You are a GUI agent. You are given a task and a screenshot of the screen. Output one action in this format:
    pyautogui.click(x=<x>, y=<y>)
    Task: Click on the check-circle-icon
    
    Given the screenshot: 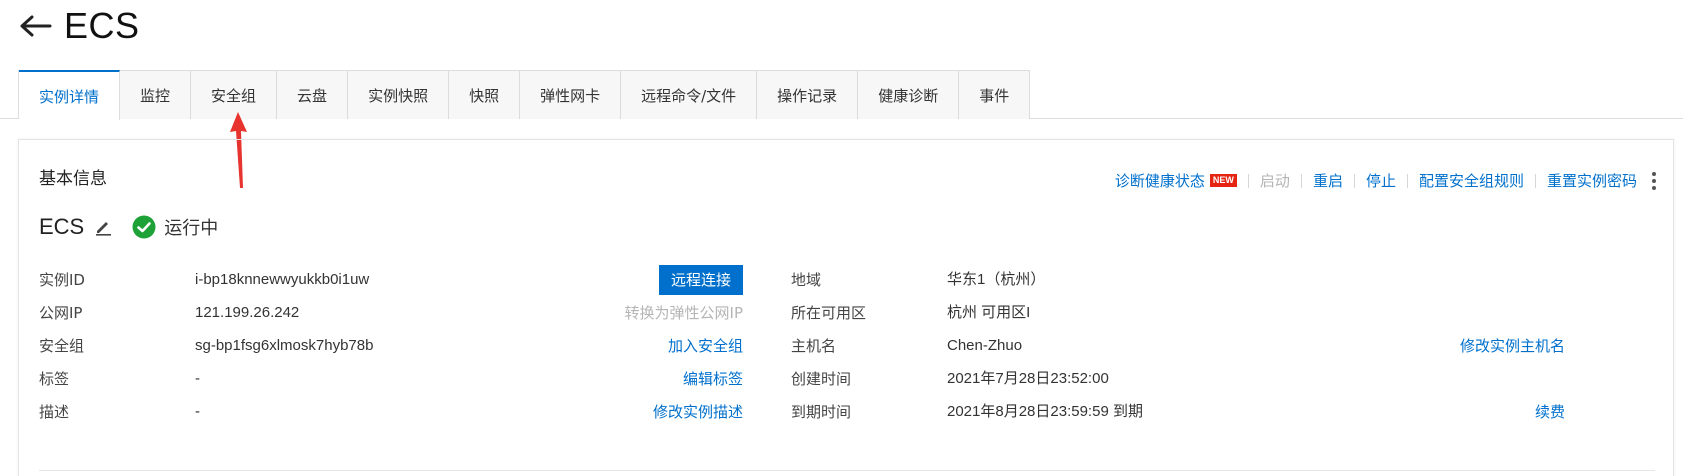 What is the action you would take?
    pyautogui.click(x=144, y=227)
    